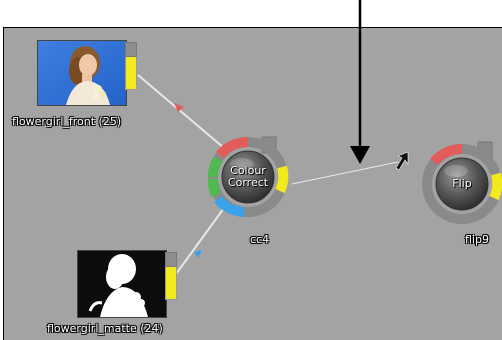  What do you see at coordinates (105, 328) in the screenshot?
I see `source-label-matte: flowergirl_matte (24)` at bounding box center [105, 328].